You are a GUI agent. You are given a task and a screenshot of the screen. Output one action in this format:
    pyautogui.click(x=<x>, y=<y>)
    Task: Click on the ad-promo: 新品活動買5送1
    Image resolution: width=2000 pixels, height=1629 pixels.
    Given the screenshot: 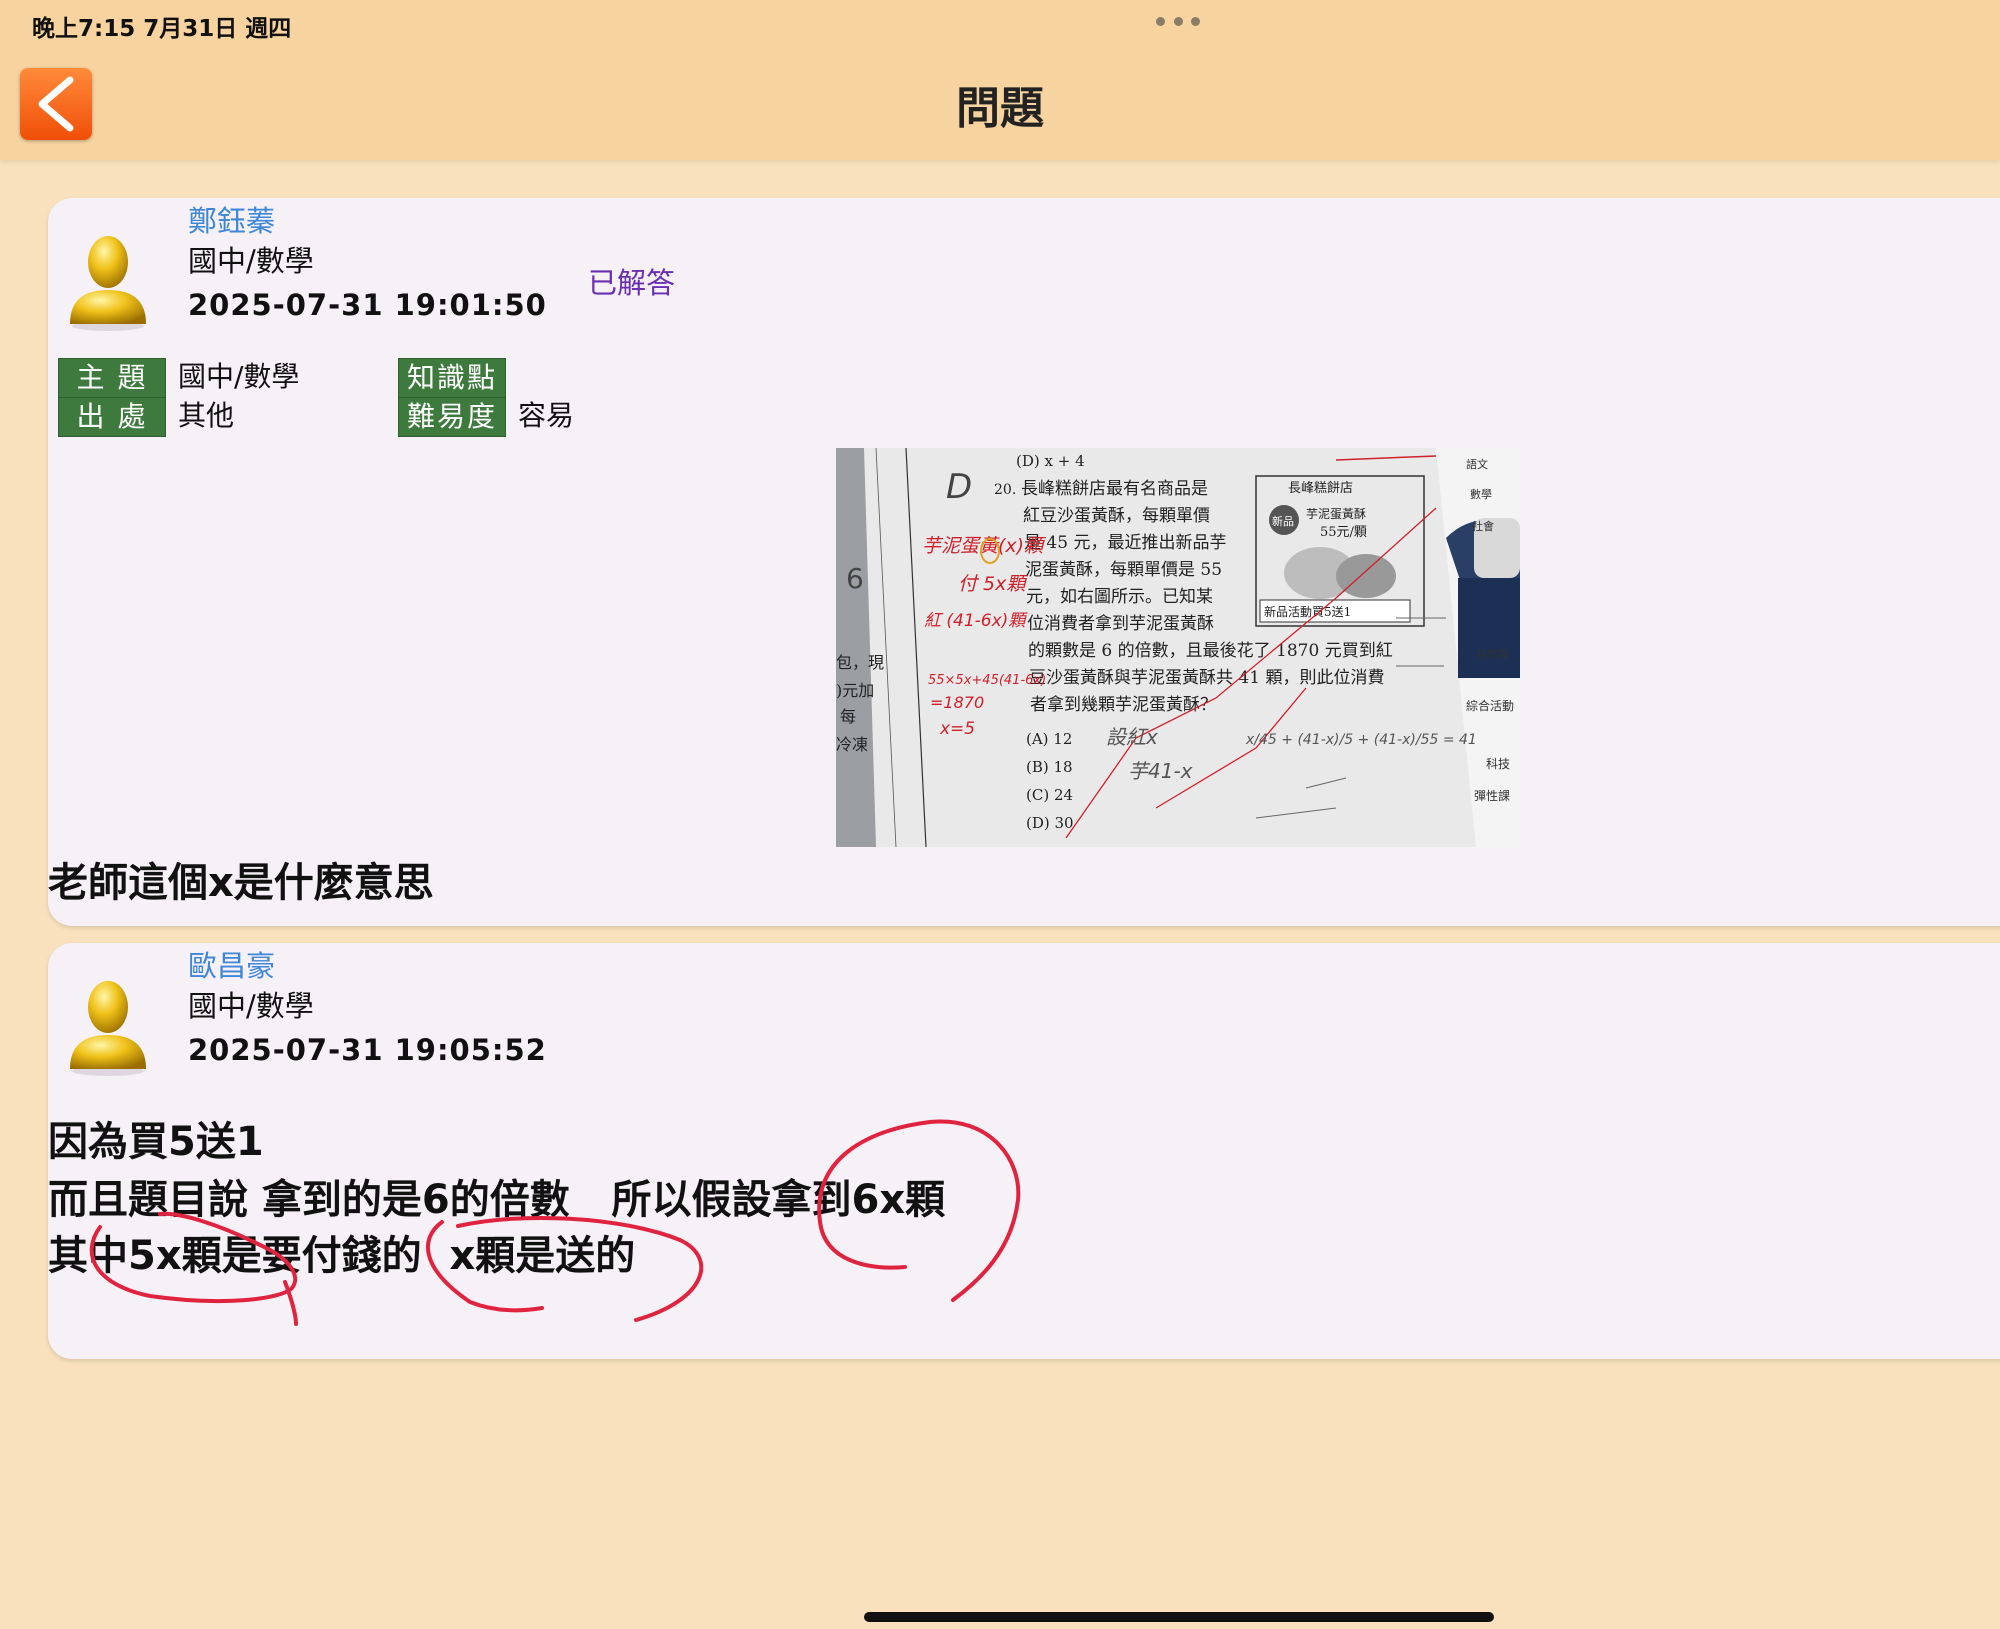 What is the action you would take?
    pyautogui.click(x=1307, y=611)
    